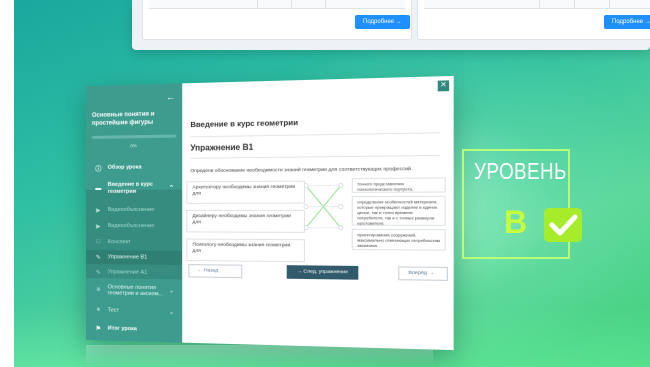 The width and height of the screenshot is (650, 367). Describe the element at coordinates (124, 167) in the screenshot. I see `sidebar-item-label: Обзор урока` at that location.